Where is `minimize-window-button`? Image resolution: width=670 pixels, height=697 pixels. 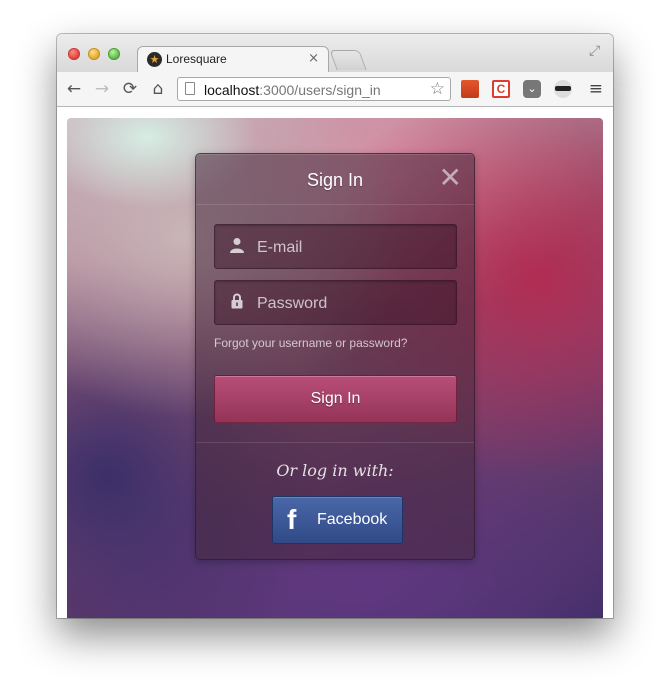 minimize-window-button is located at coordinates (94, 54).